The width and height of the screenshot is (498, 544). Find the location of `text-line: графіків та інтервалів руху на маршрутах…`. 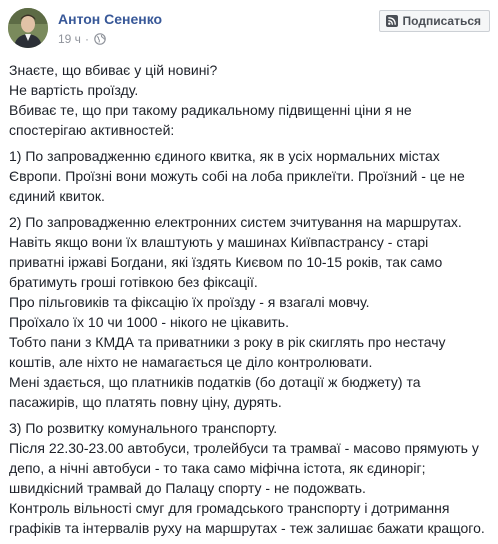

text-line: графіків та інтервалів руху на маршрутах… is located at coordinates (247, 528).